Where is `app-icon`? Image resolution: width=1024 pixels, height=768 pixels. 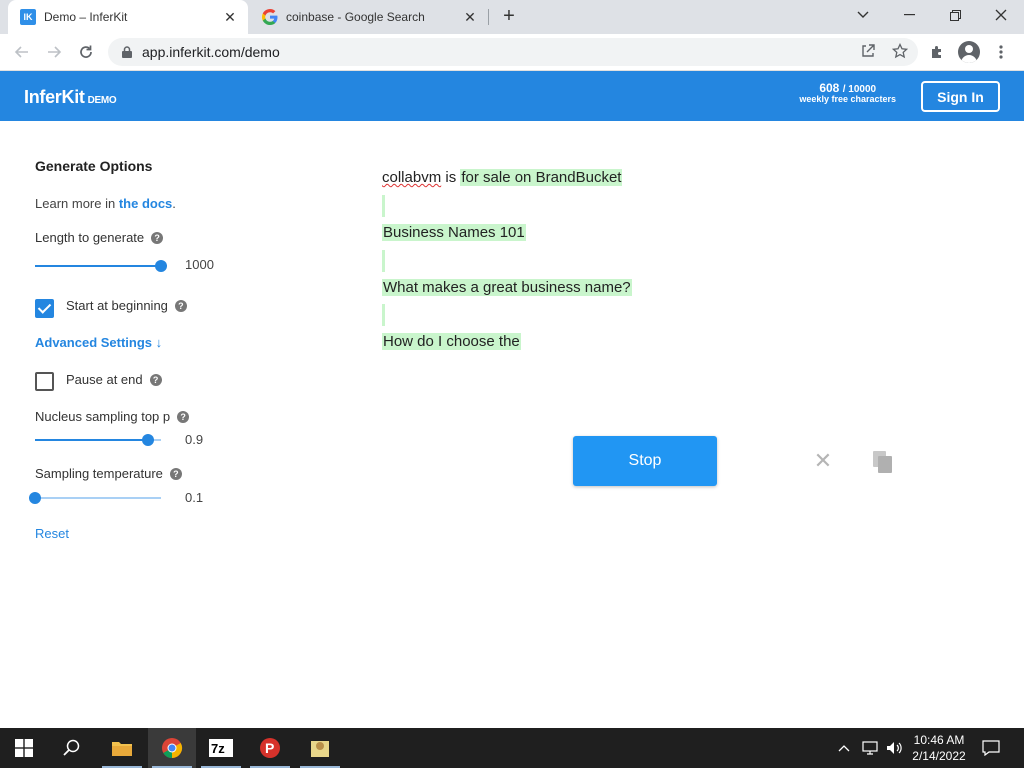 app-icon is located at coordinates (320, 748).